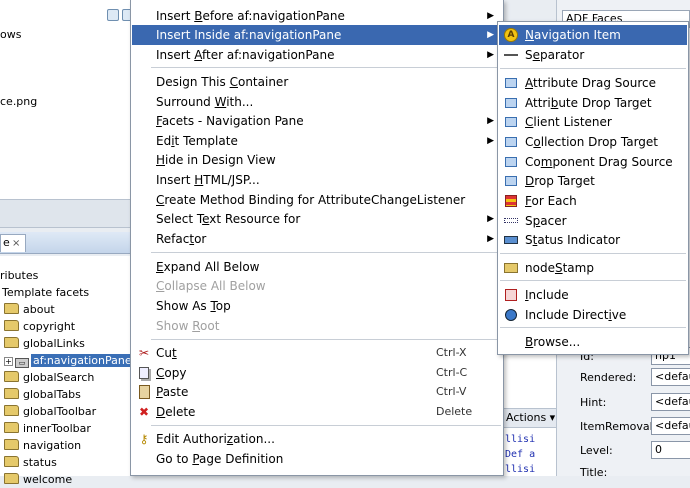 The image size is (690, 488). Describe the element at coordinates (593, 221) in the screenshot. I see `submenu-item-spacer: Spacer` at that location.